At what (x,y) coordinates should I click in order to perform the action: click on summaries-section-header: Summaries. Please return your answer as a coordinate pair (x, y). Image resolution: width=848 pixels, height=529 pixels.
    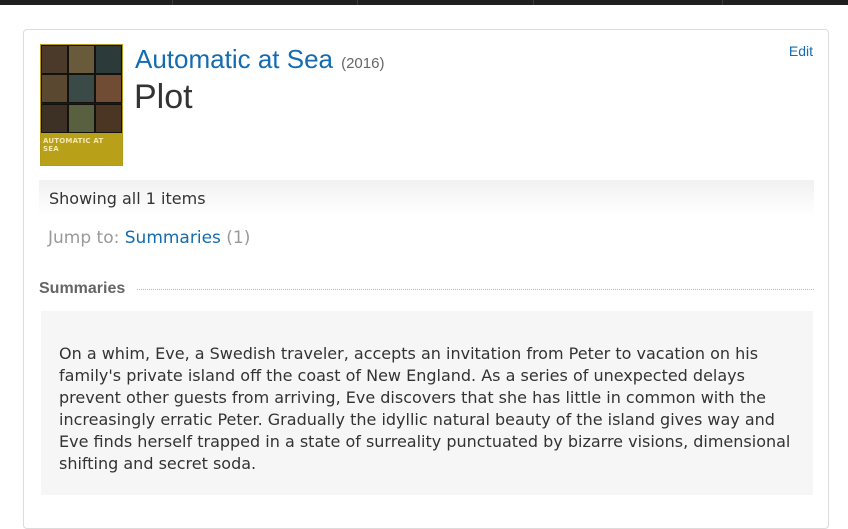
    Looking at the image, I should click on (426, 289).